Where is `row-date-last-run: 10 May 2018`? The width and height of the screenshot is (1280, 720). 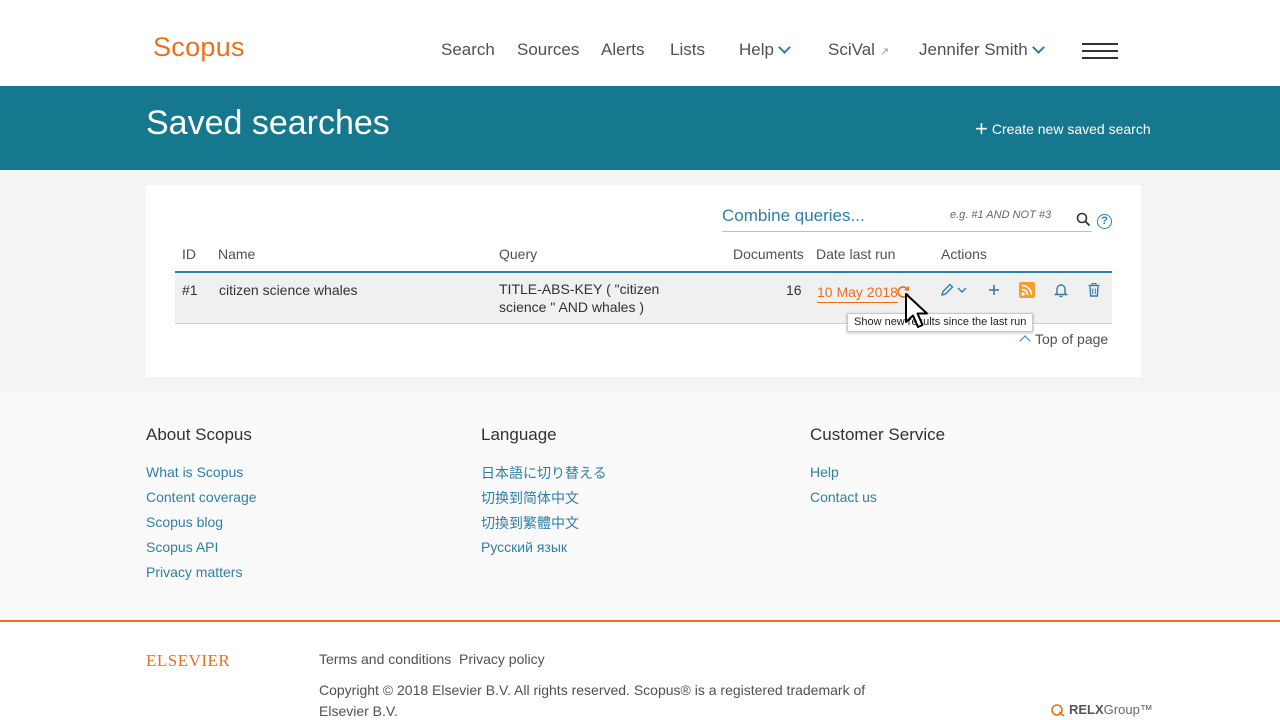
row-date-last-run: 10 May 2018 is located at coordinates (857, 293).